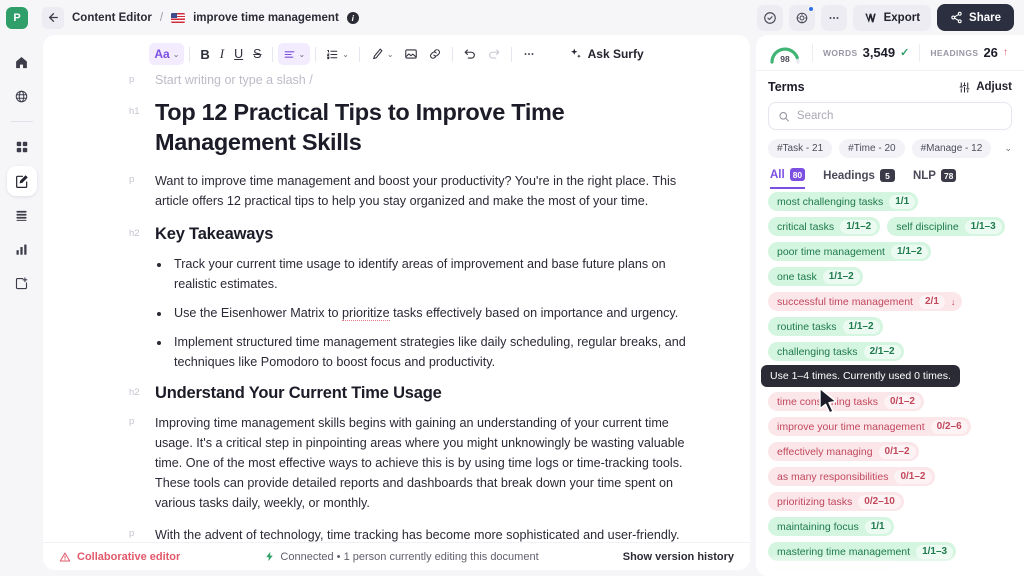 This screenshot has width=1024, height=576. What do you see at coordinates (419, 234) in the screenshot?
I see `doc-block-h2-takeaways: h2 Key Takeaways` at bounding box center [419, 234].